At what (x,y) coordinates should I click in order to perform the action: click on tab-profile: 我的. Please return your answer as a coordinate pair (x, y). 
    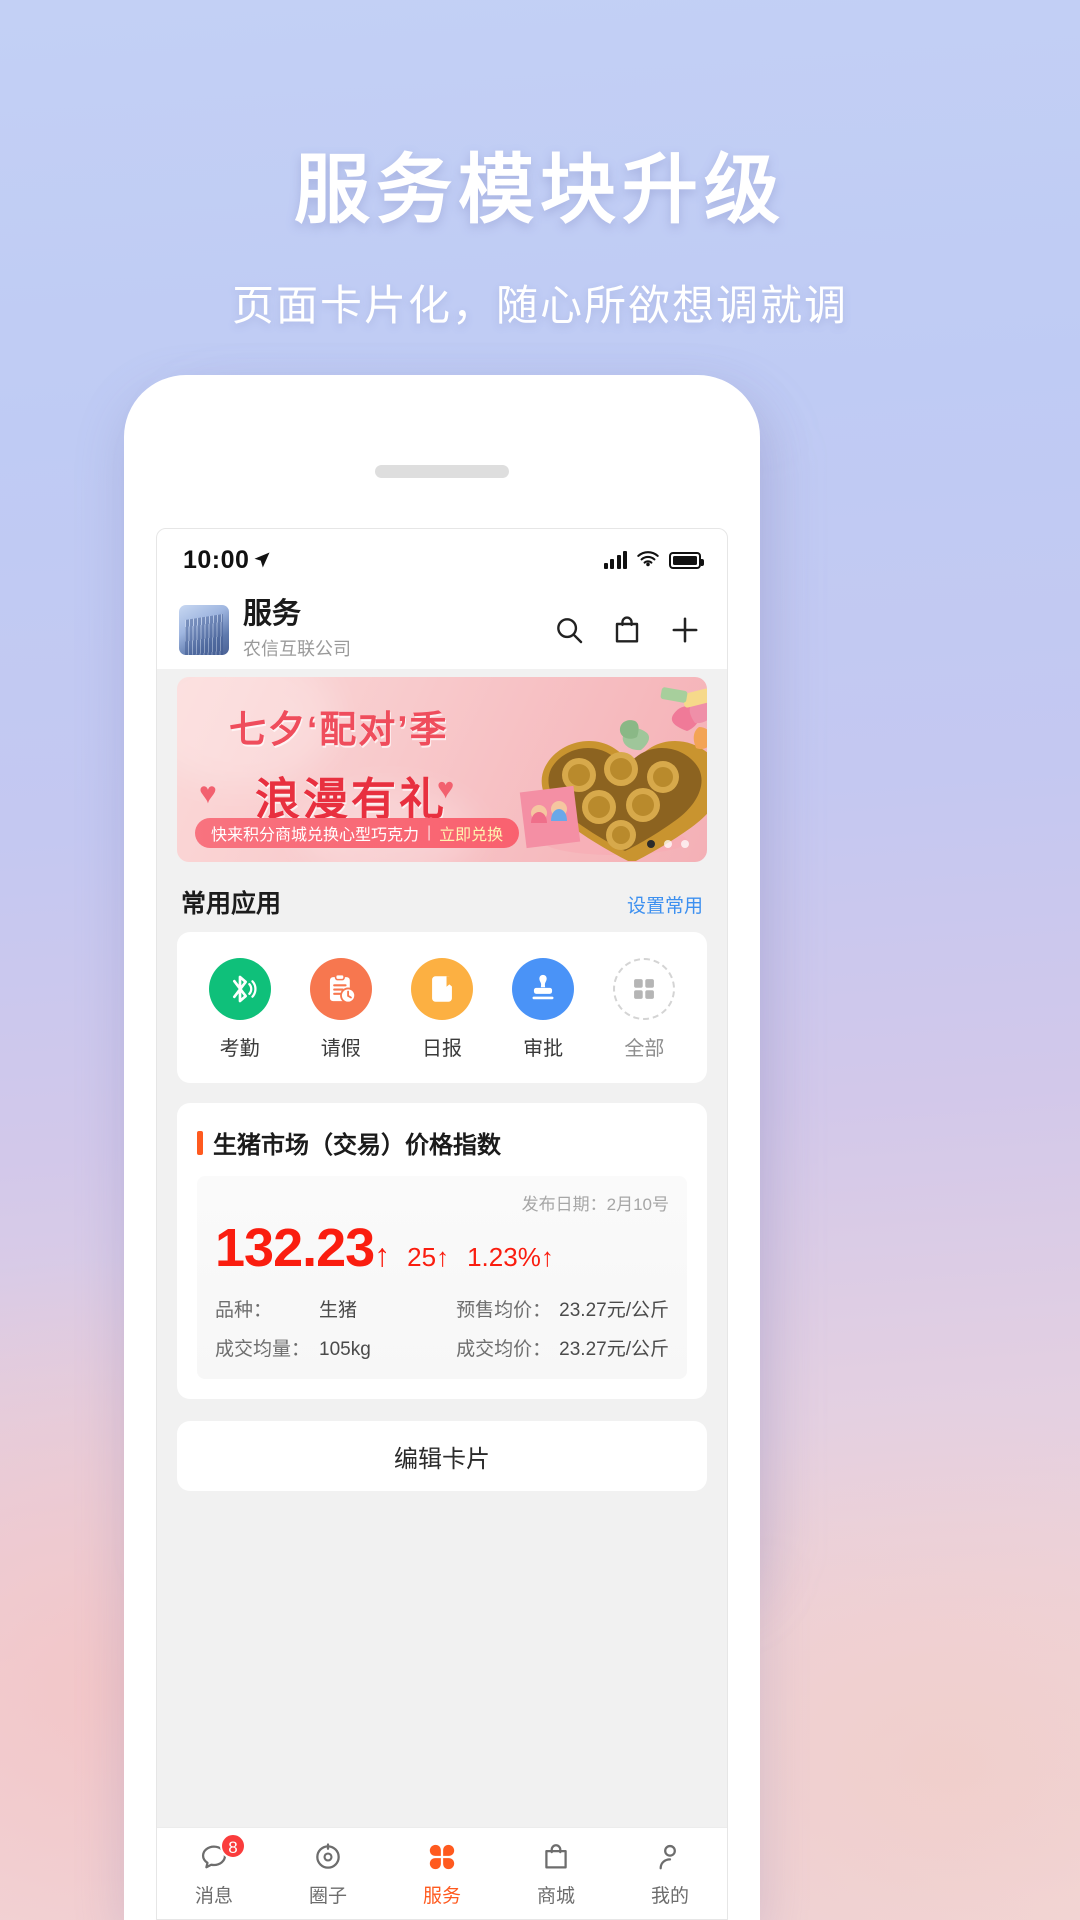
    Looking at the image, I should click on (670, 1873).